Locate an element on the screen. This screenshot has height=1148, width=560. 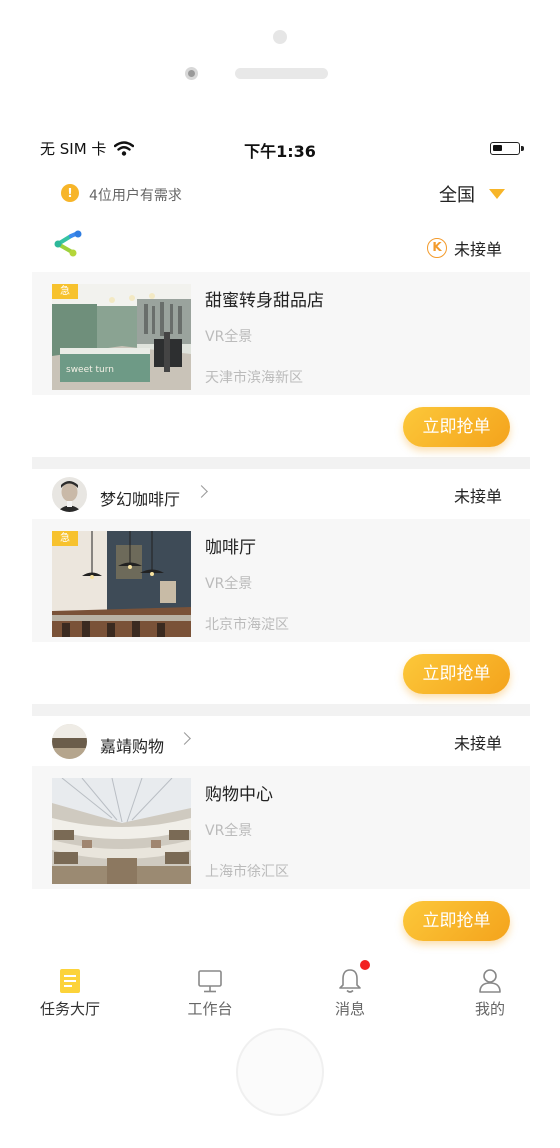
tab-label: 我的 is located at coordinates (489, 1009).